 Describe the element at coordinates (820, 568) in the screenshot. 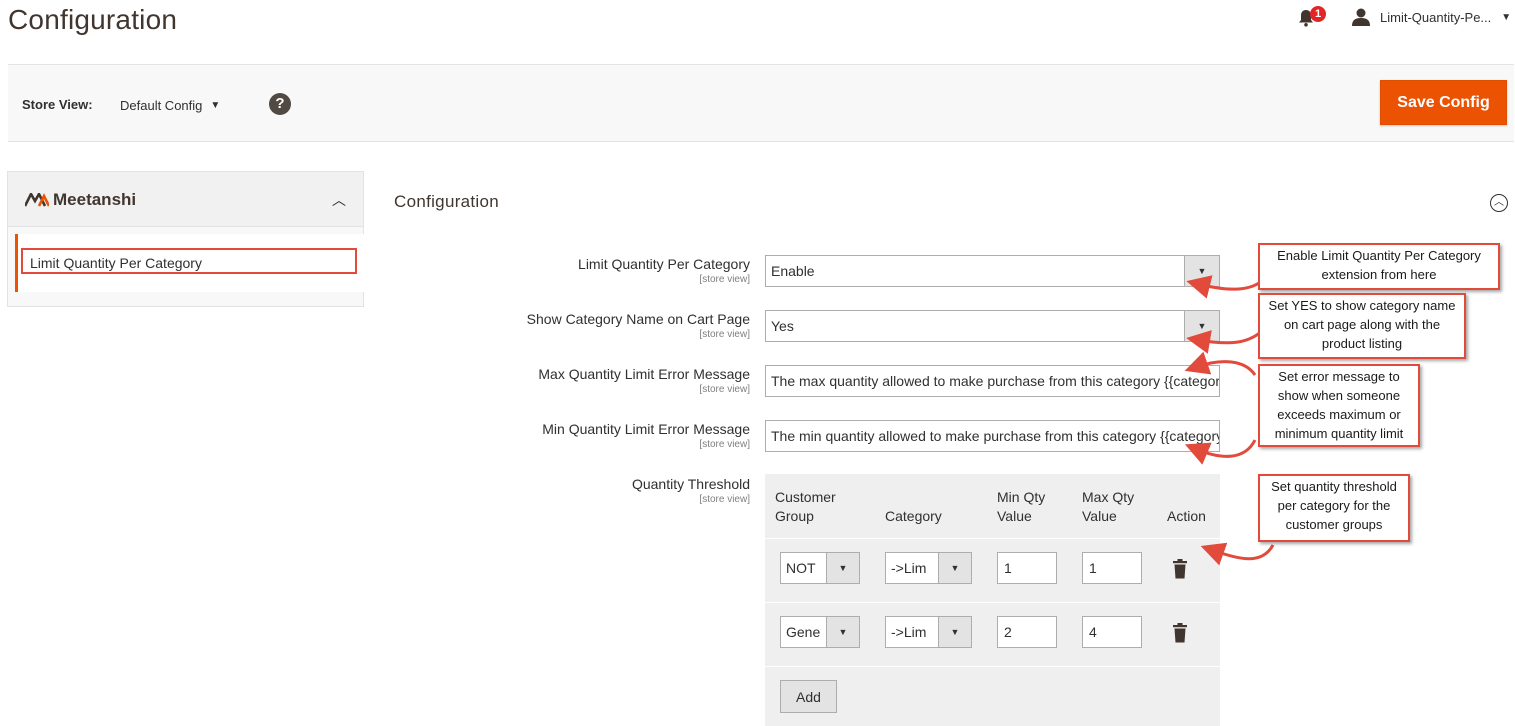

I see `customer-group-select: NOT ▼` at that location.